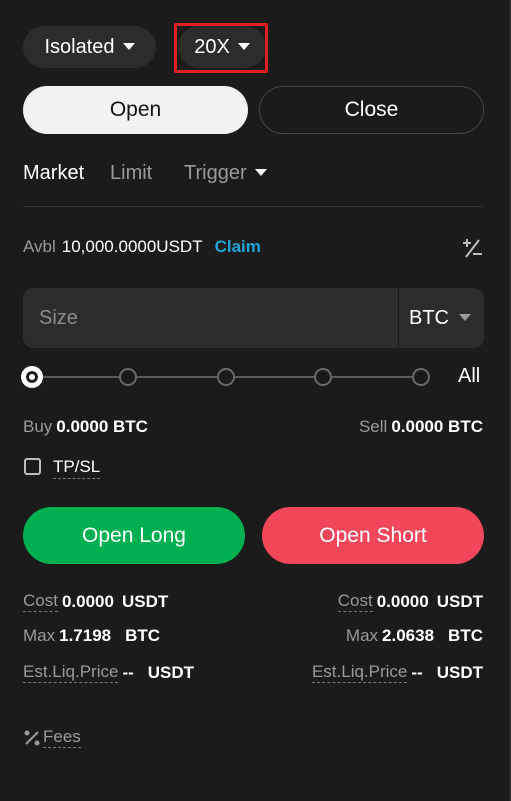 This screenshot has width=511, height=801. Describe the element at coordinates (355, 601) in the screenshot. I see `short-cost-label: Cost` at that location.